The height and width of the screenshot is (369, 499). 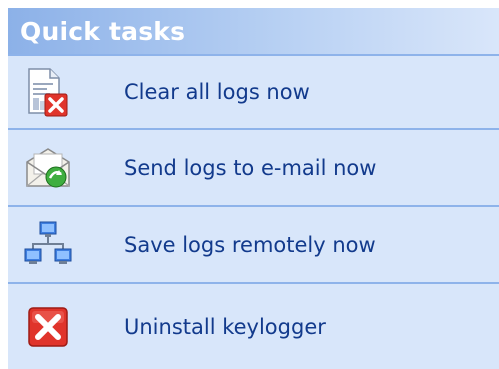 I want to click on uninstall-icon, so click(x=48, y=327).